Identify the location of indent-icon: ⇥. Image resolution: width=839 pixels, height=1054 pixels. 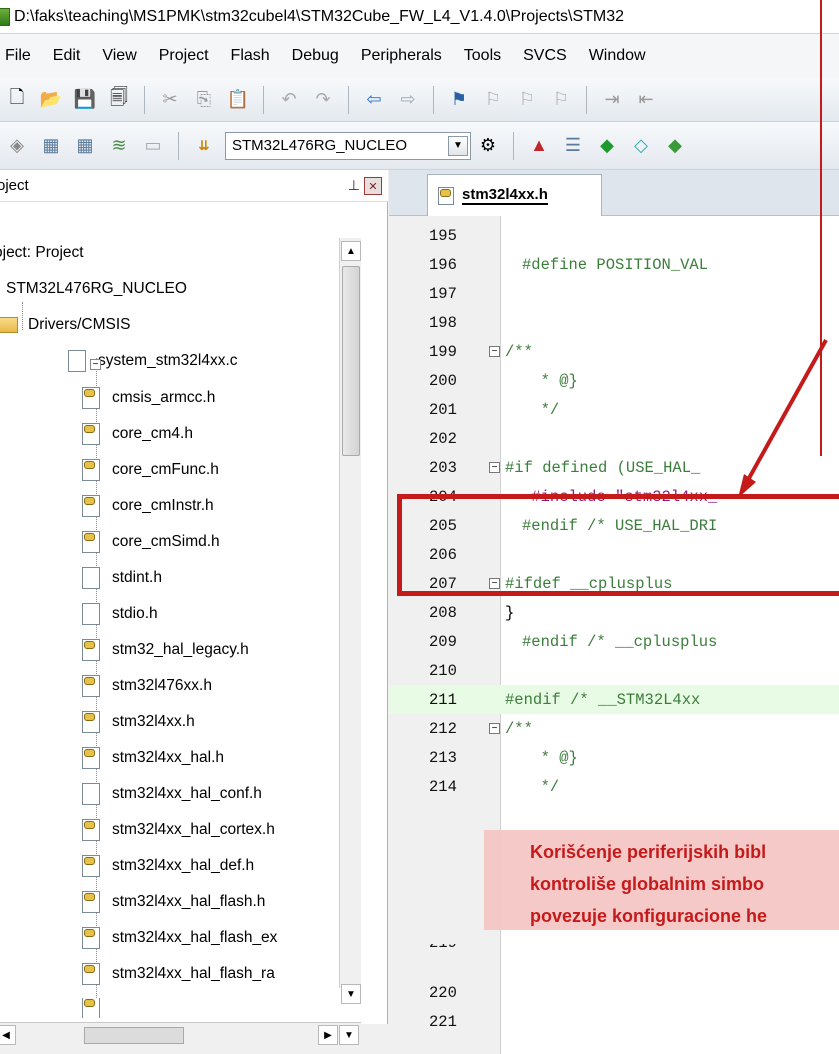
(612, 100).